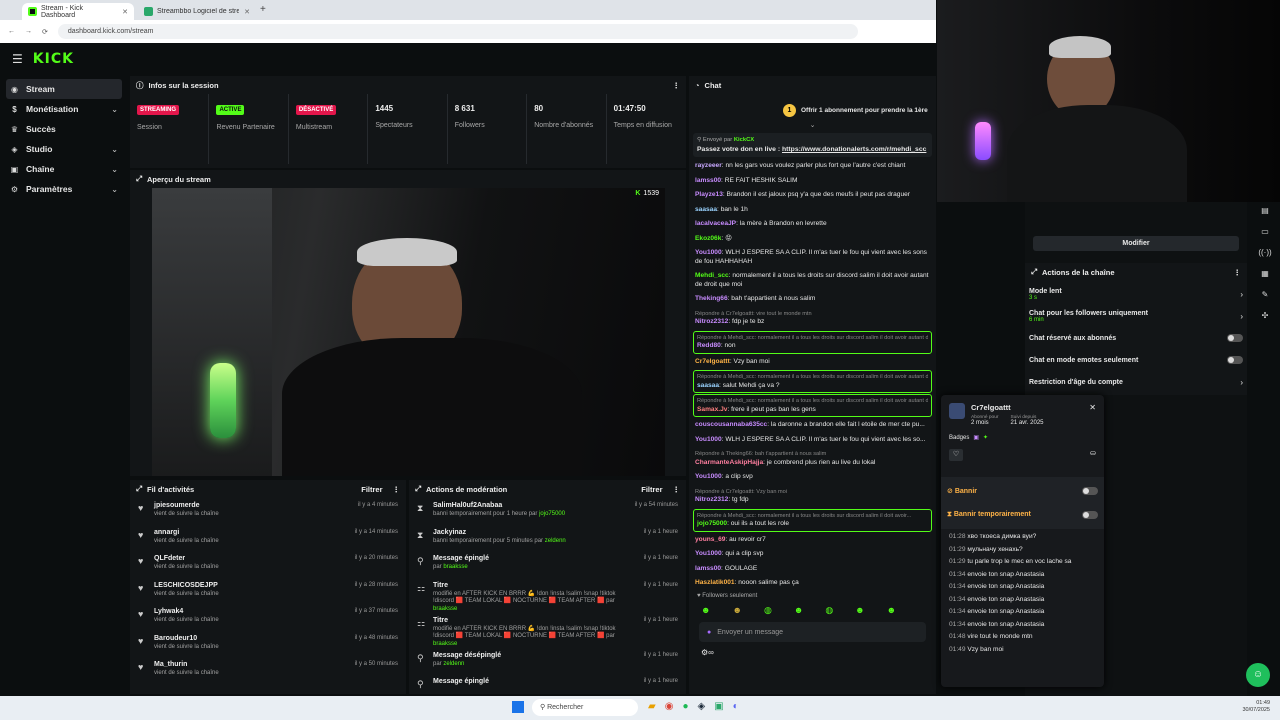  What do you see at coordinates (1136, 316) in the screenshot?
I see `action-followers-only: Chat pour les followers uniquement 6 min ›` at bounding box center [1136, 316].